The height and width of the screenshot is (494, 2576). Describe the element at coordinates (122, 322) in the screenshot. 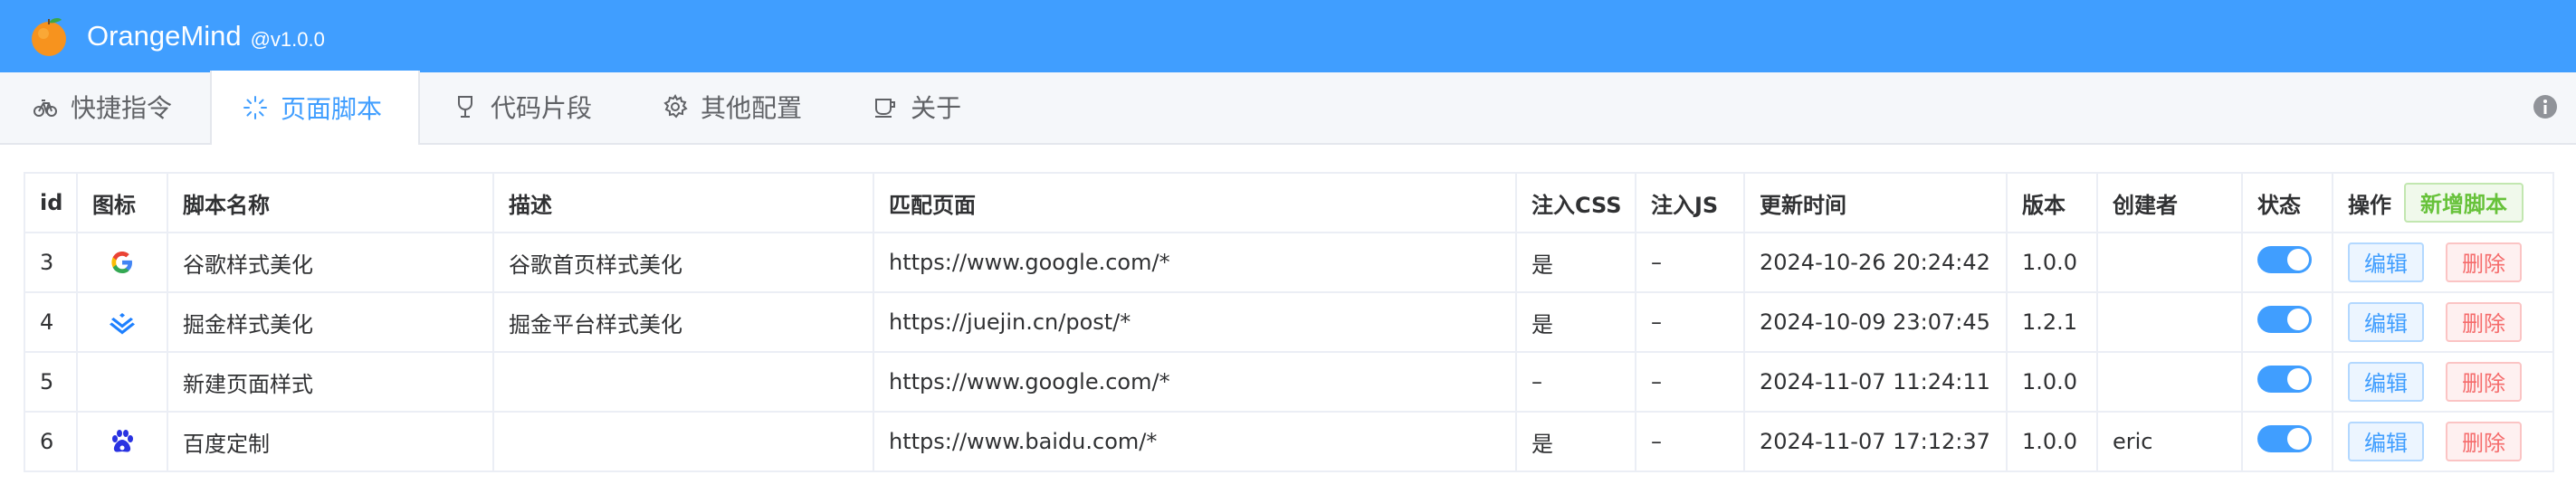

I see `juejin-icon` at that location.